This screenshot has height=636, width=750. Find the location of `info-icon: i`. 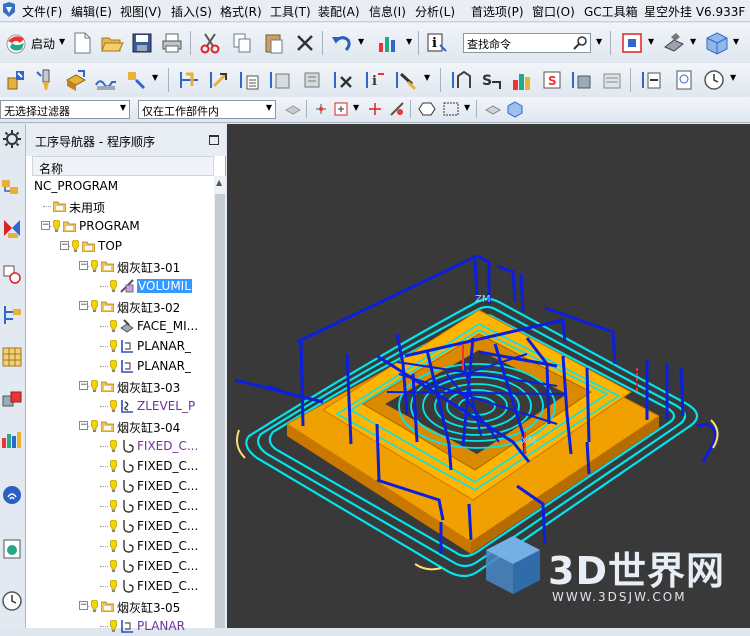

info-icon: i is located at coordinates (437, 43).